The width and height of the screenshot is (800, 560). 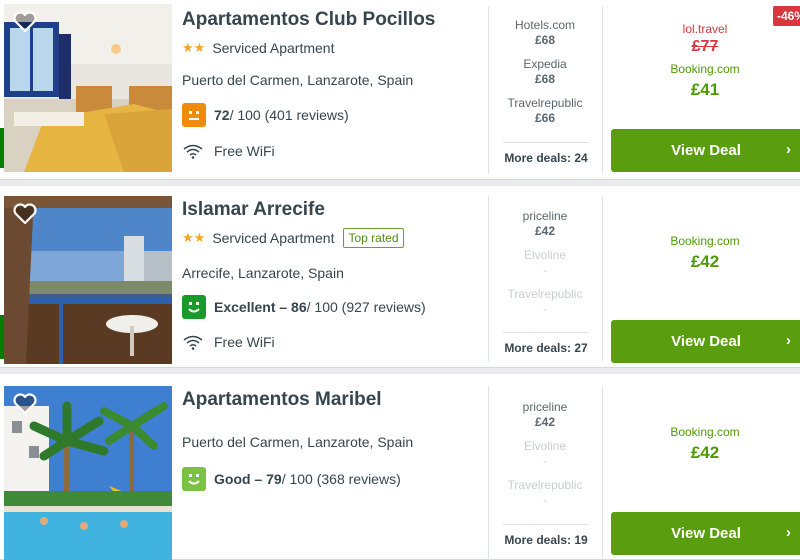 I want to click on more-deals-link: More deals: 19, so click(x=546, y=535).